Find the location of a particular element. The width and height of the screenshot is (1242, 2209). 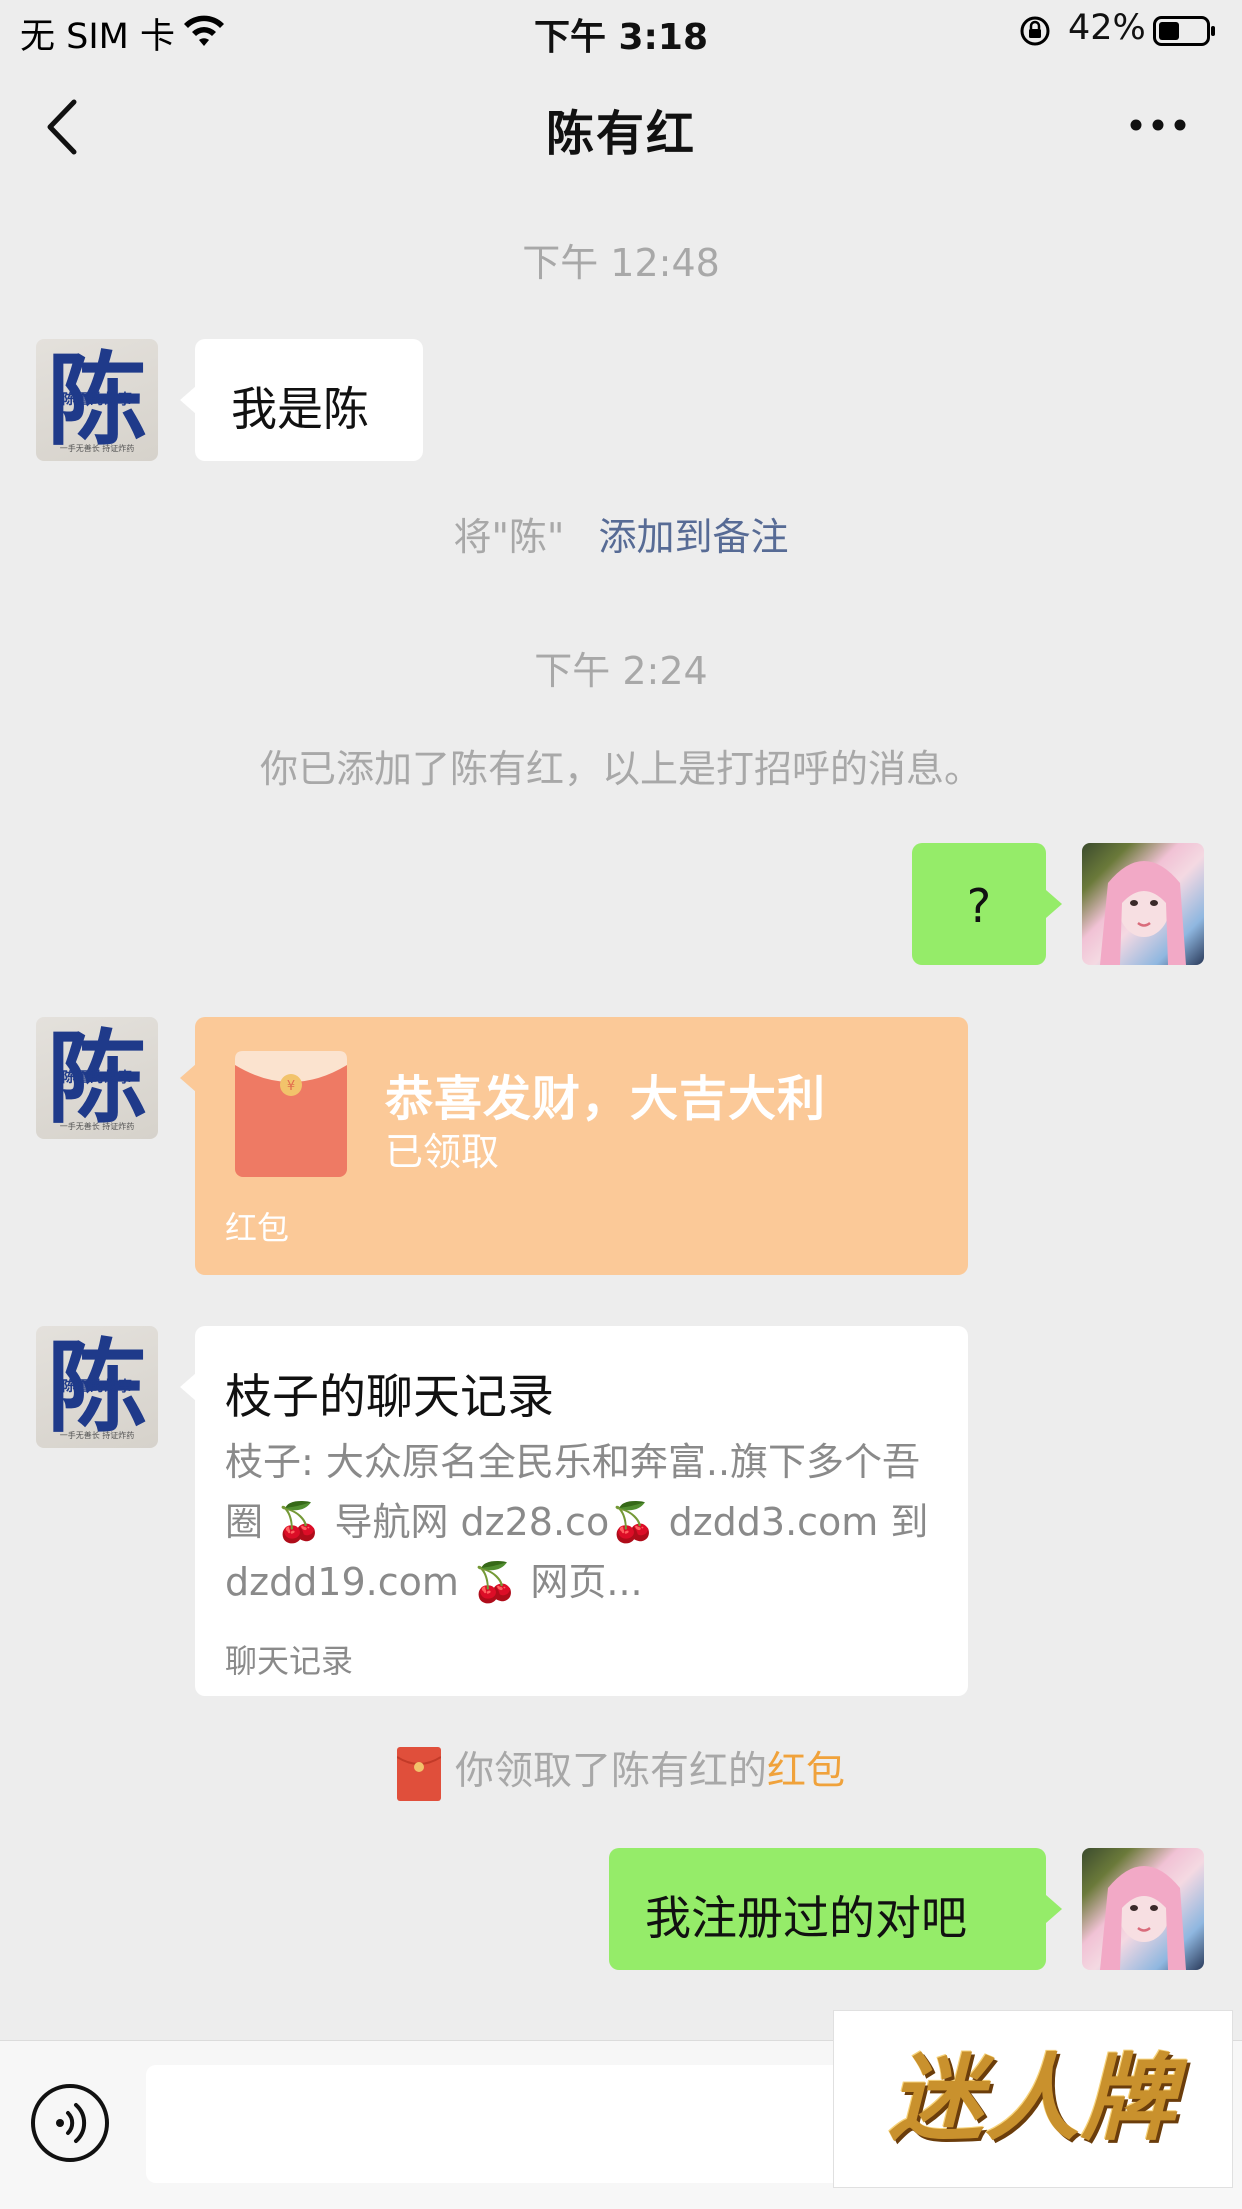

remark-prefix: 将"陈" is located at coordinates (509, 537).